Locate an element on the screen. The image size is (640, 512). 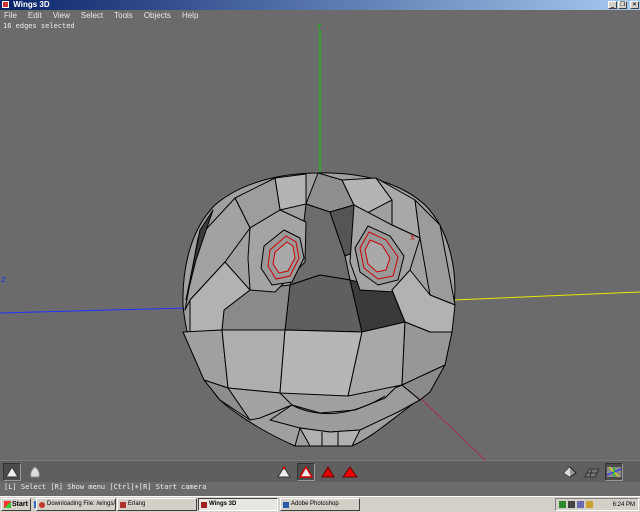
task-label: Adobe Photoshop is located at coordinates (315, 504).